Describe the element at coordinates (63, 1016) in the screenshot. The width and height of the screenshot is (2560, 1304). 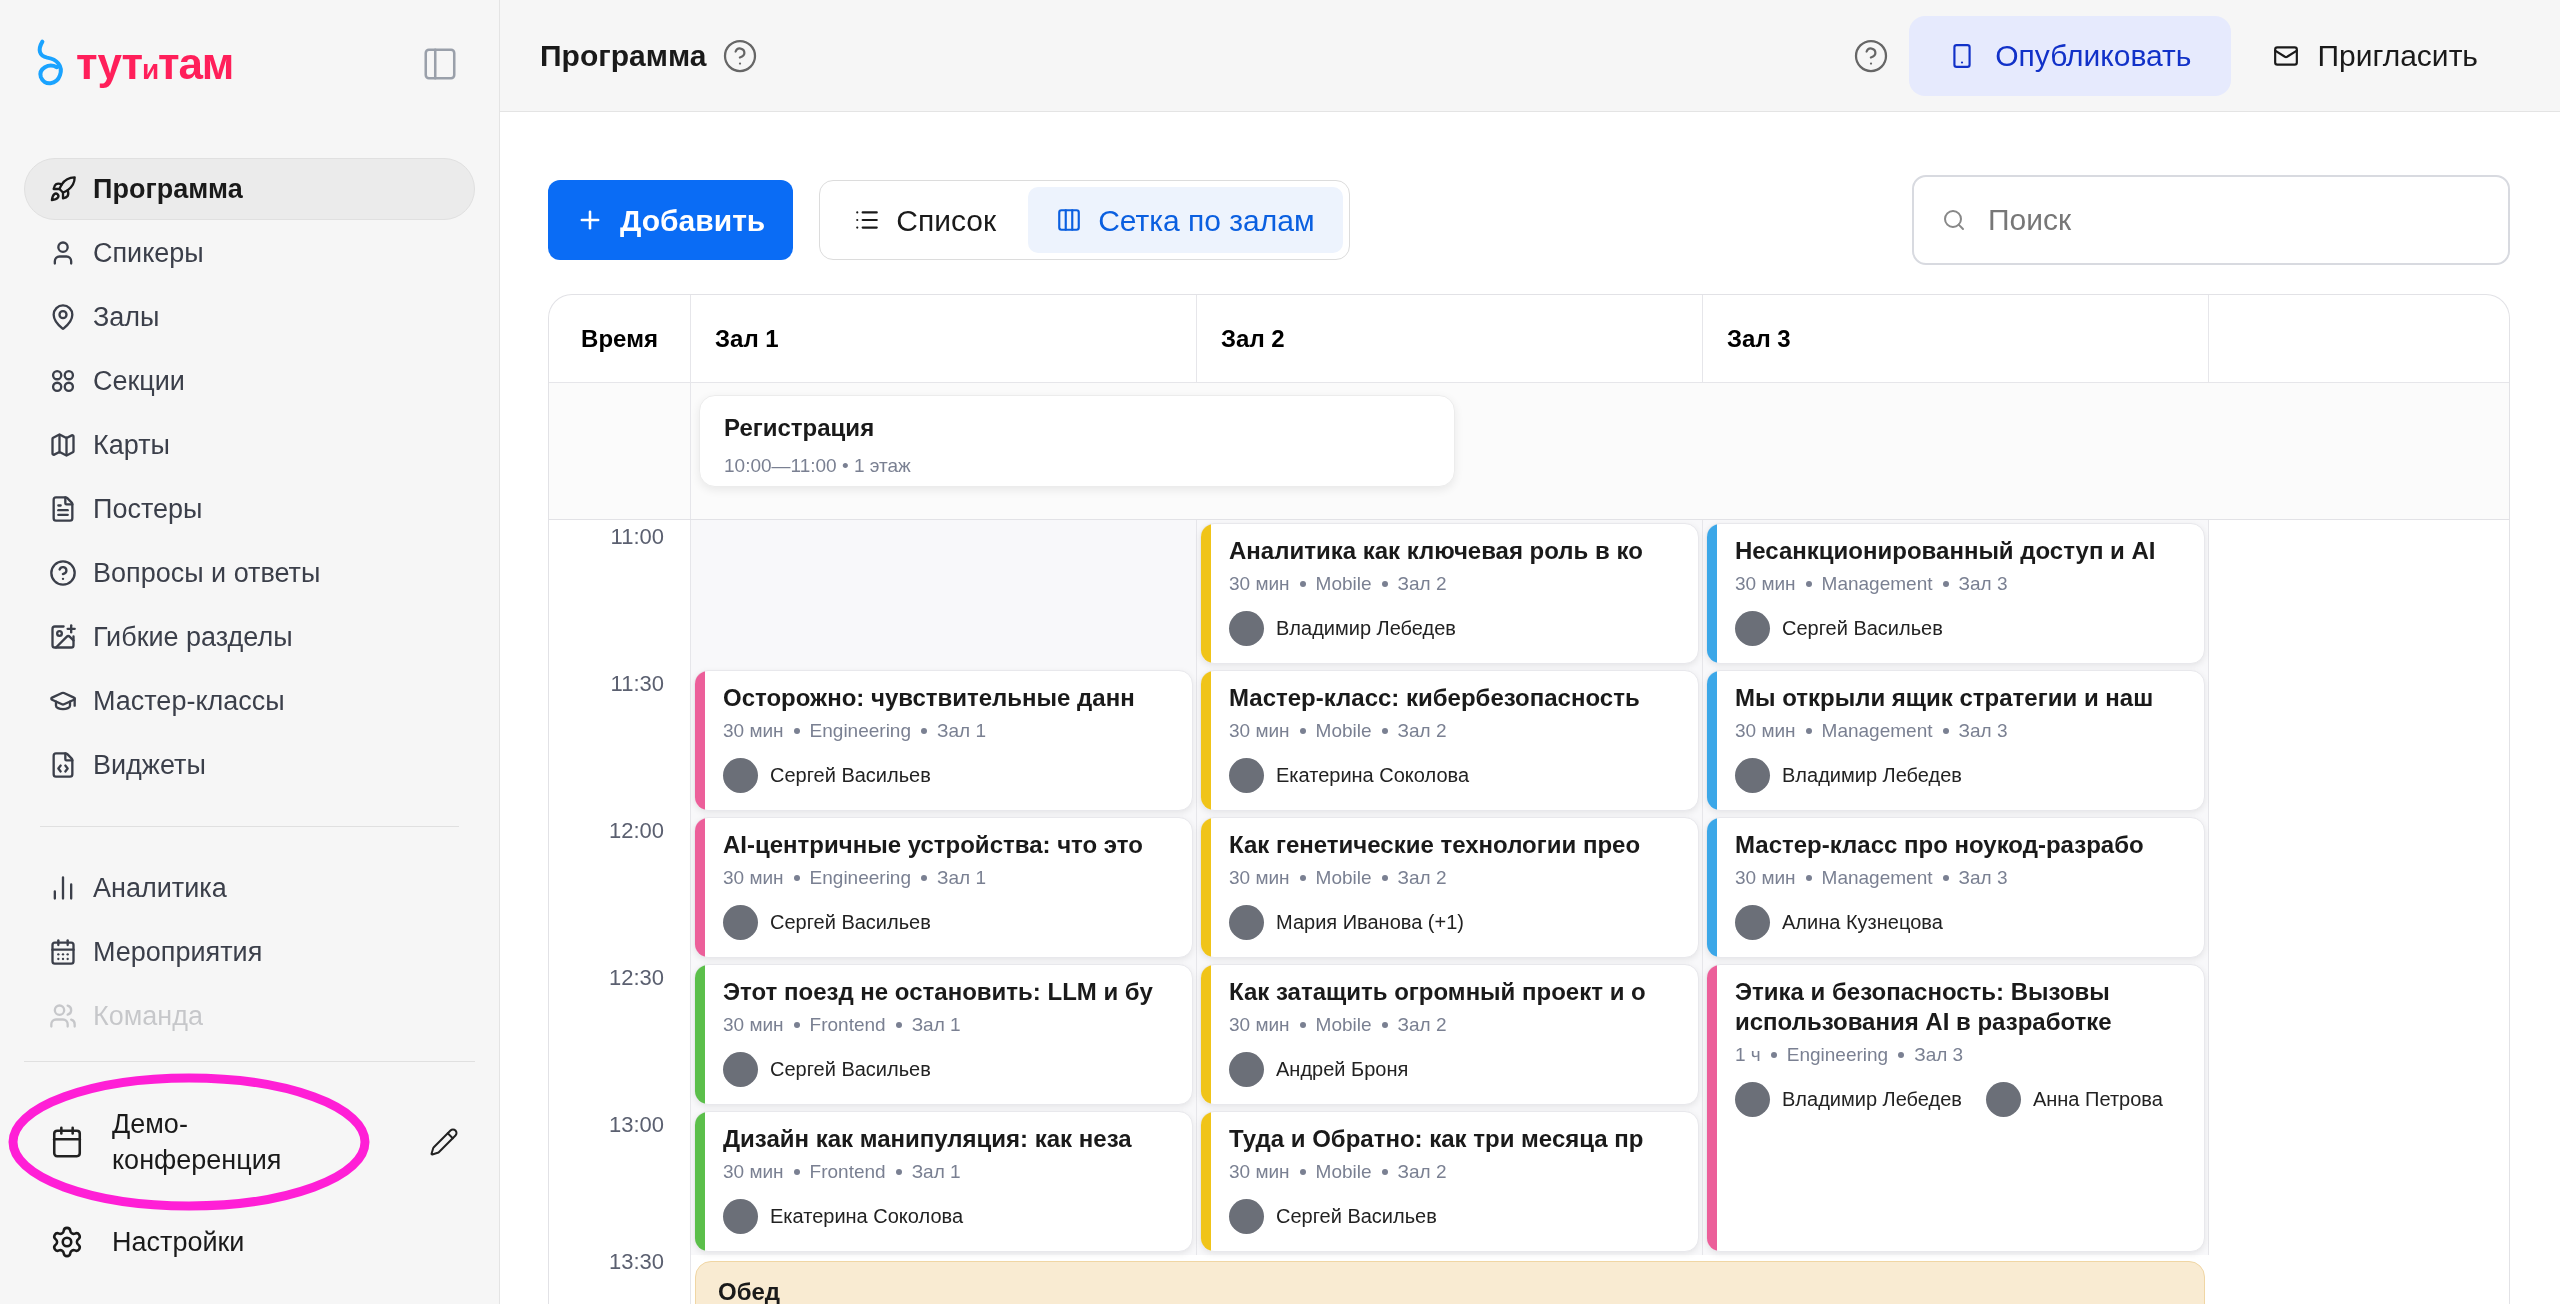
I see `users-icon` at that location.